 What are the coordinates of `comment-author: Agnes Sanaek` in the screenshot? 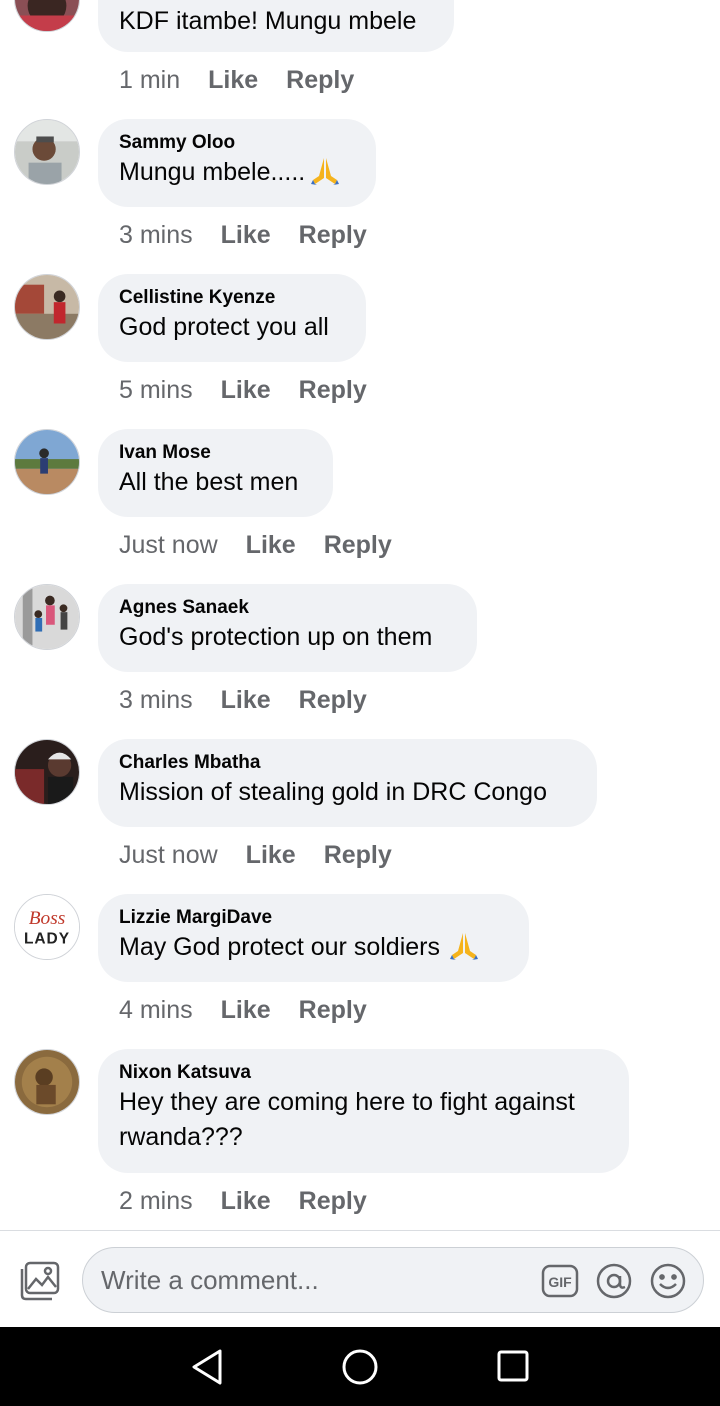 It's located at (287, 608).